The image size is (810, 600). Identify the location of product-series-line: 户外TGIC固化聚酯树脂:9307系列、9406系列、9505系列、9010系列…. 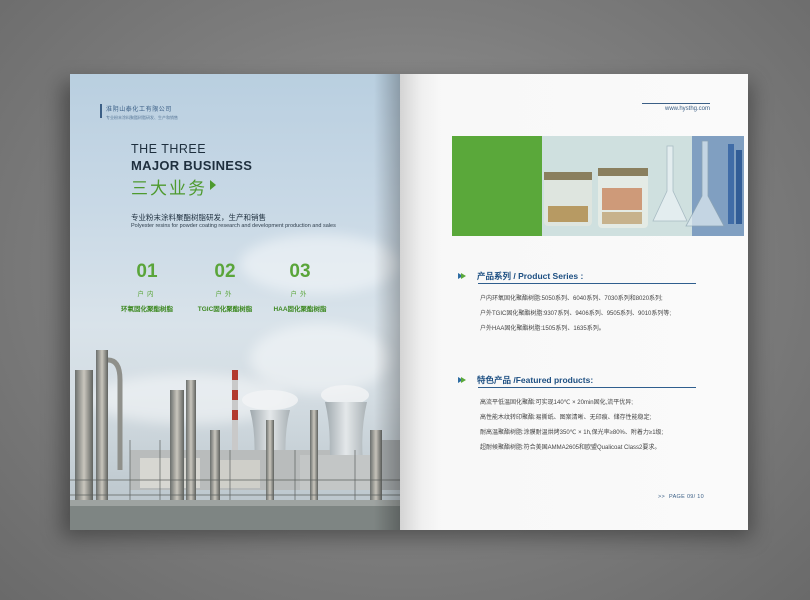
(576, 314).